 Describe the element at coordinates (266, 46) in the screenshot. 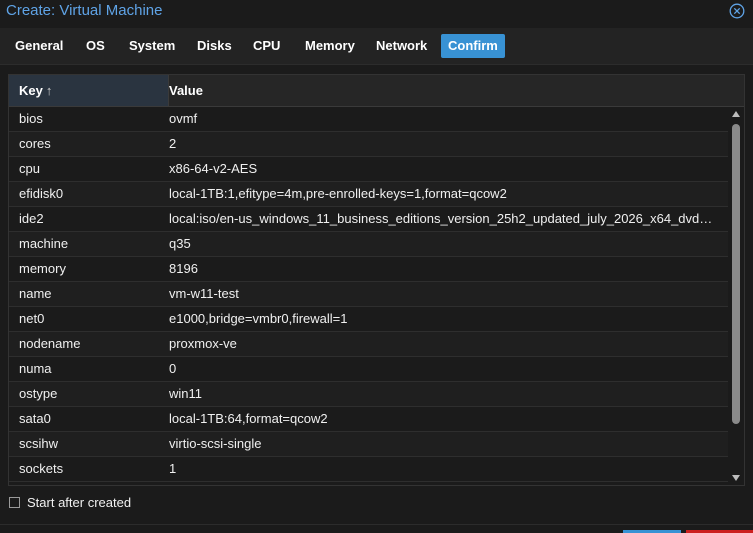

I see `tab-cpu: CPU` at that location.